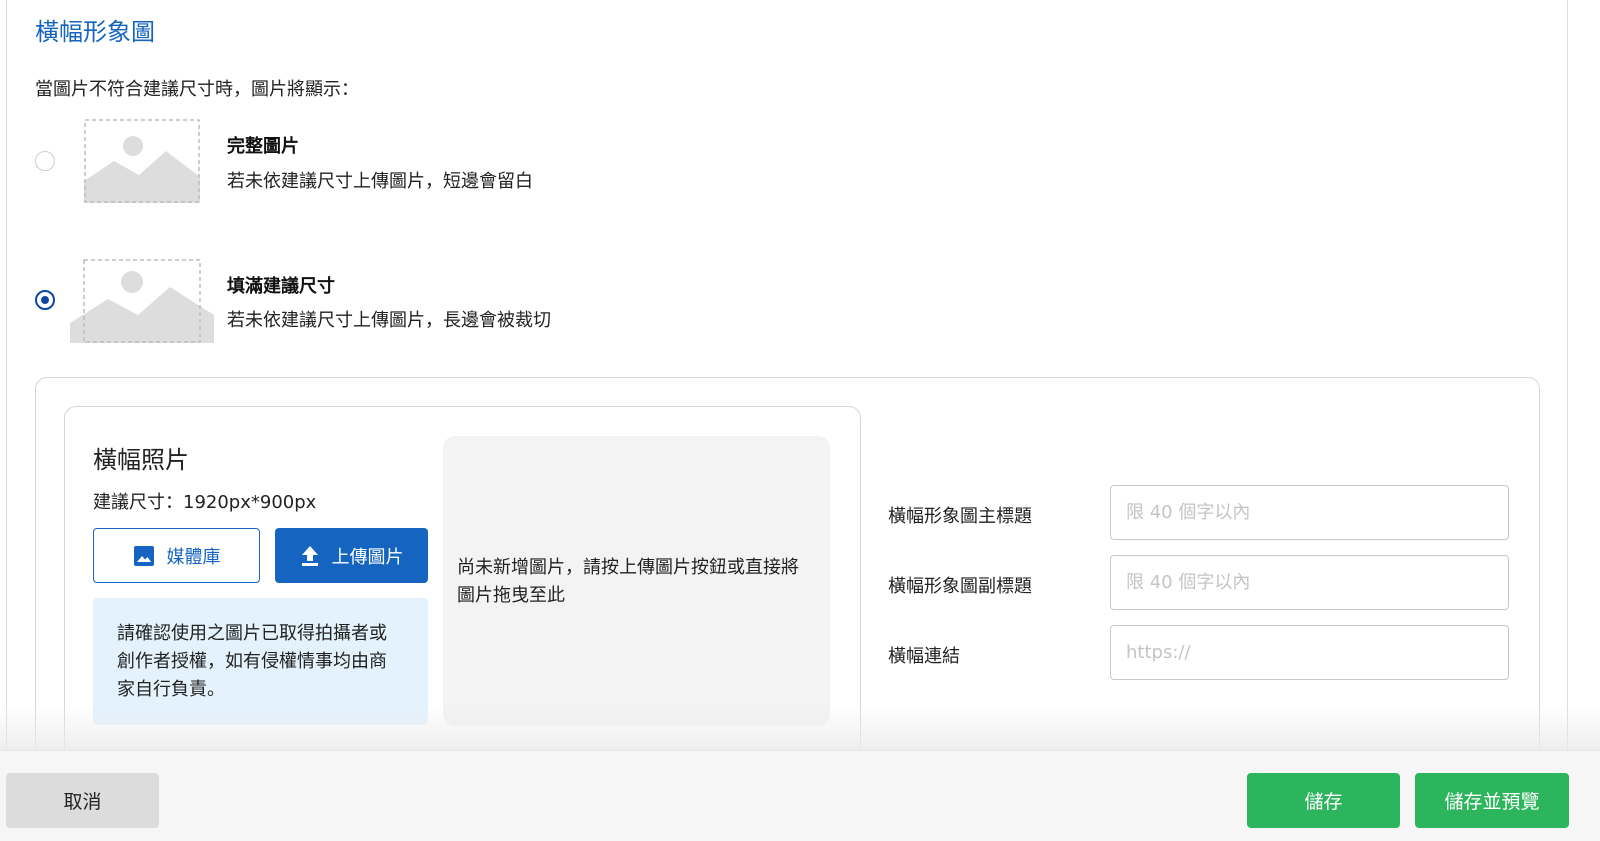 The image size is (1600, 841). Describe the element at coordinates (1309, 512) in the screenshot. I see `main-title-input` at that location.